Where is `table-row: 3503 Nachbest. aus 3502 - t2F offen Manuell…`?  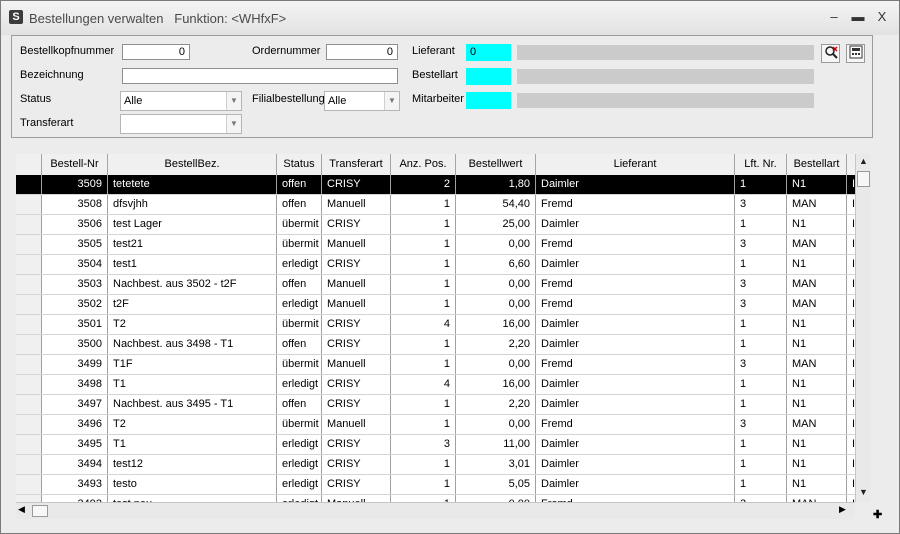 table-row: 3503 Nachbest. aus 3502 - t2F offen Manuell… is located at coordinates (442, 285).